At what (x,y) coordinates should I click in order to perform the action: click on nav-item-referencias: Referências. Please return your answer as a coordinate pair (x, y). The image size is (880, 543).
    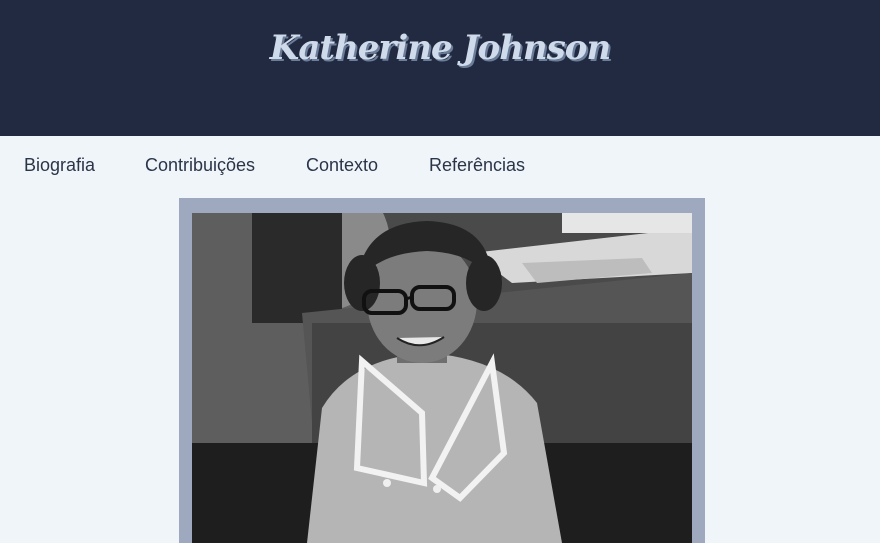
    Looking at the image, I should click on (477, 165).